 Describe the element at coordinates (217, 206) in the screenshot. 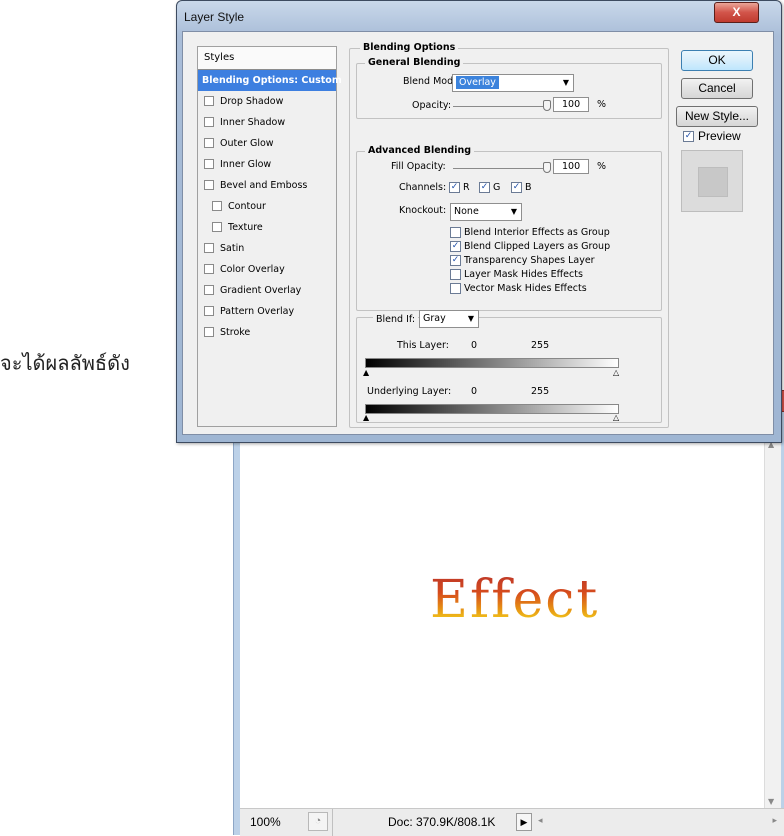

I see `contour-checkbox` at that location.